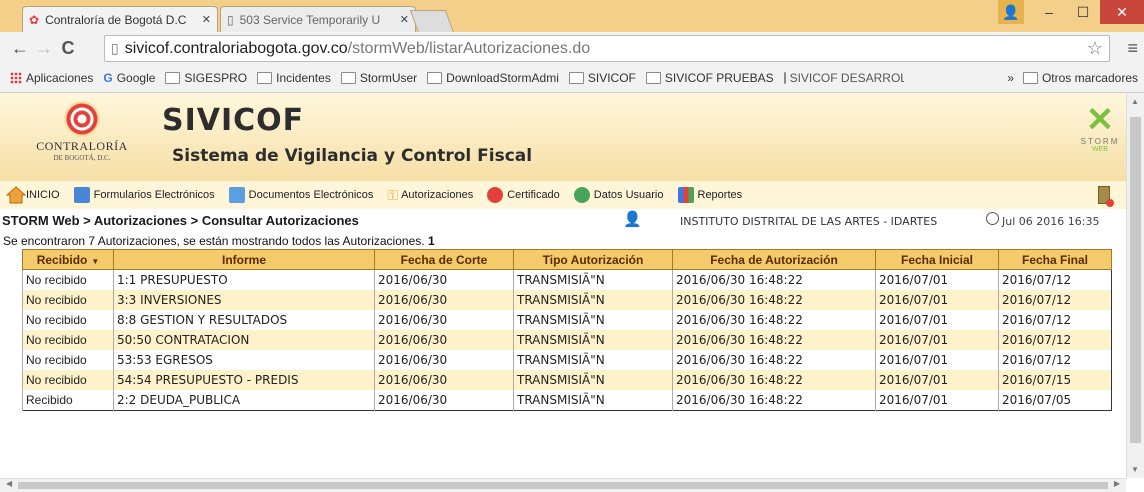  Describe the element at coordinates (602, 78) in the screenshot. I see `bookmark-sivicof: SIVICOF` at that location.